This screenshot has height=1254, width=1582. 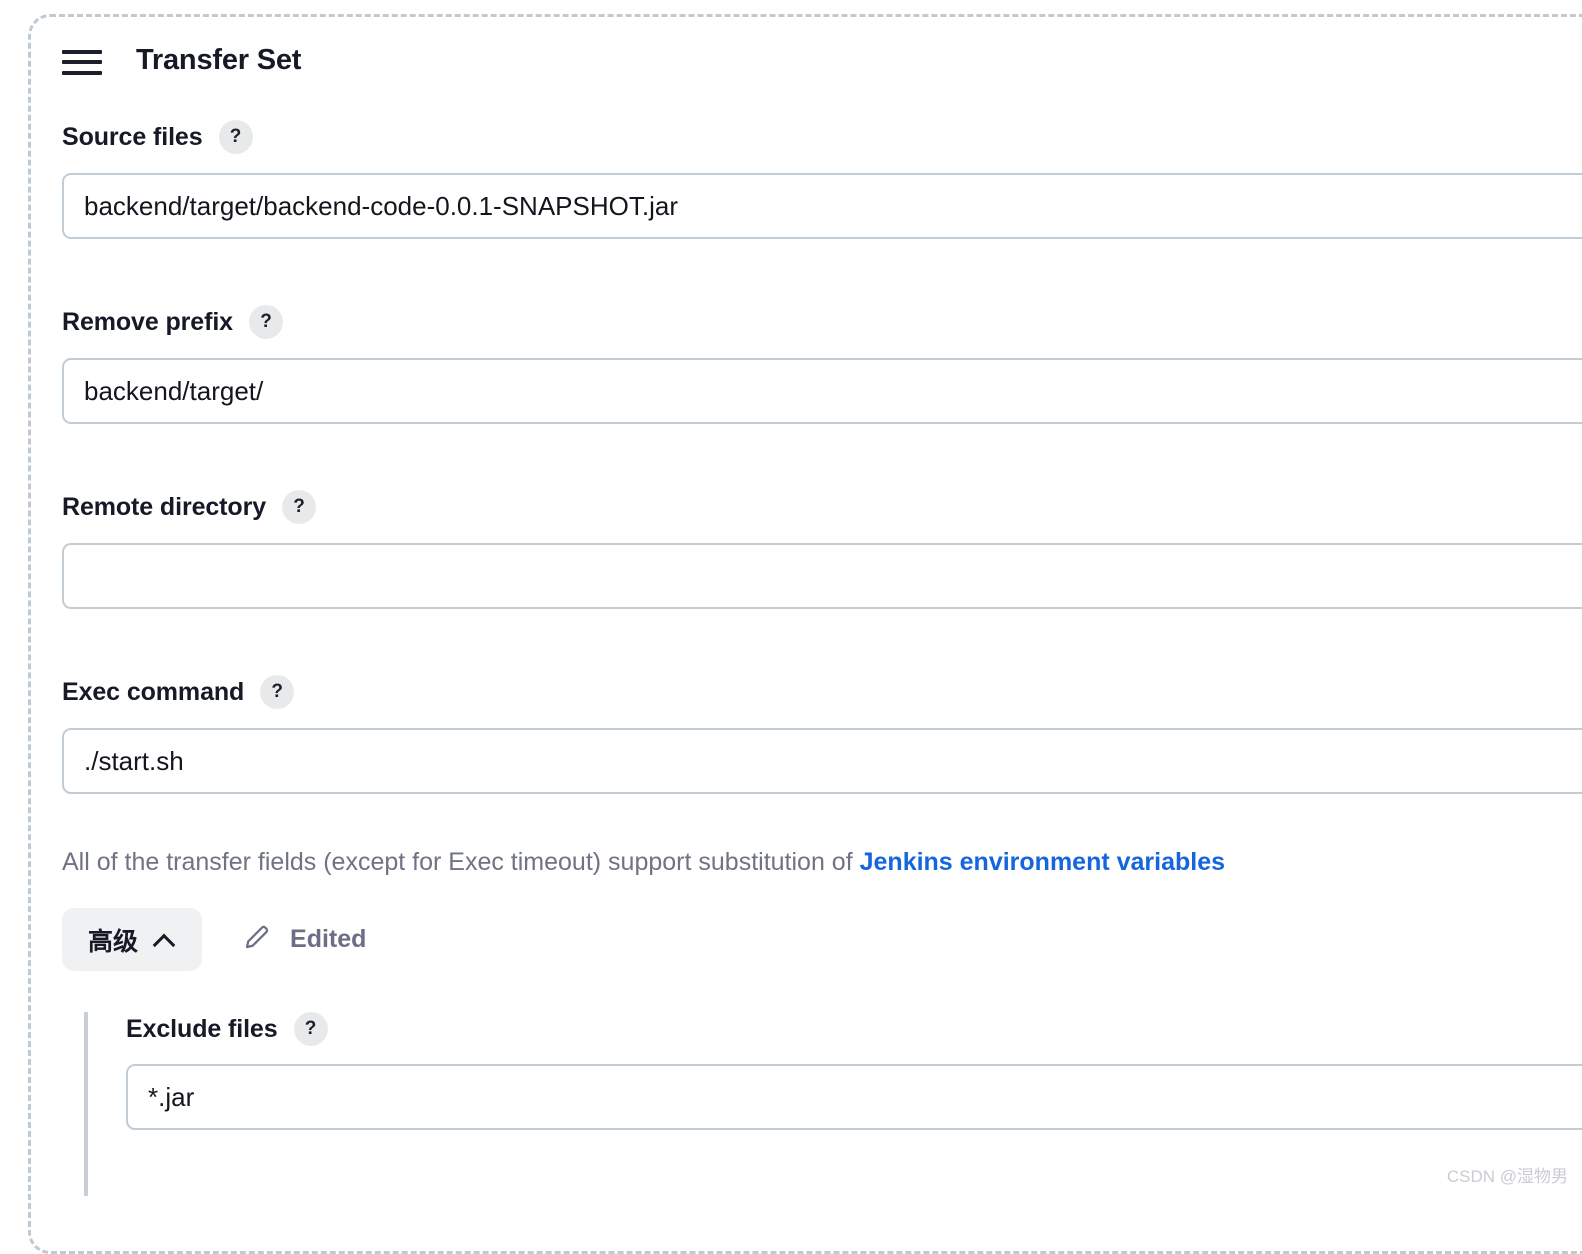 What do you see at coordinates (82, 61) in the screenshot?
I see `hamburger-icon` at bounding box center [82, 61].